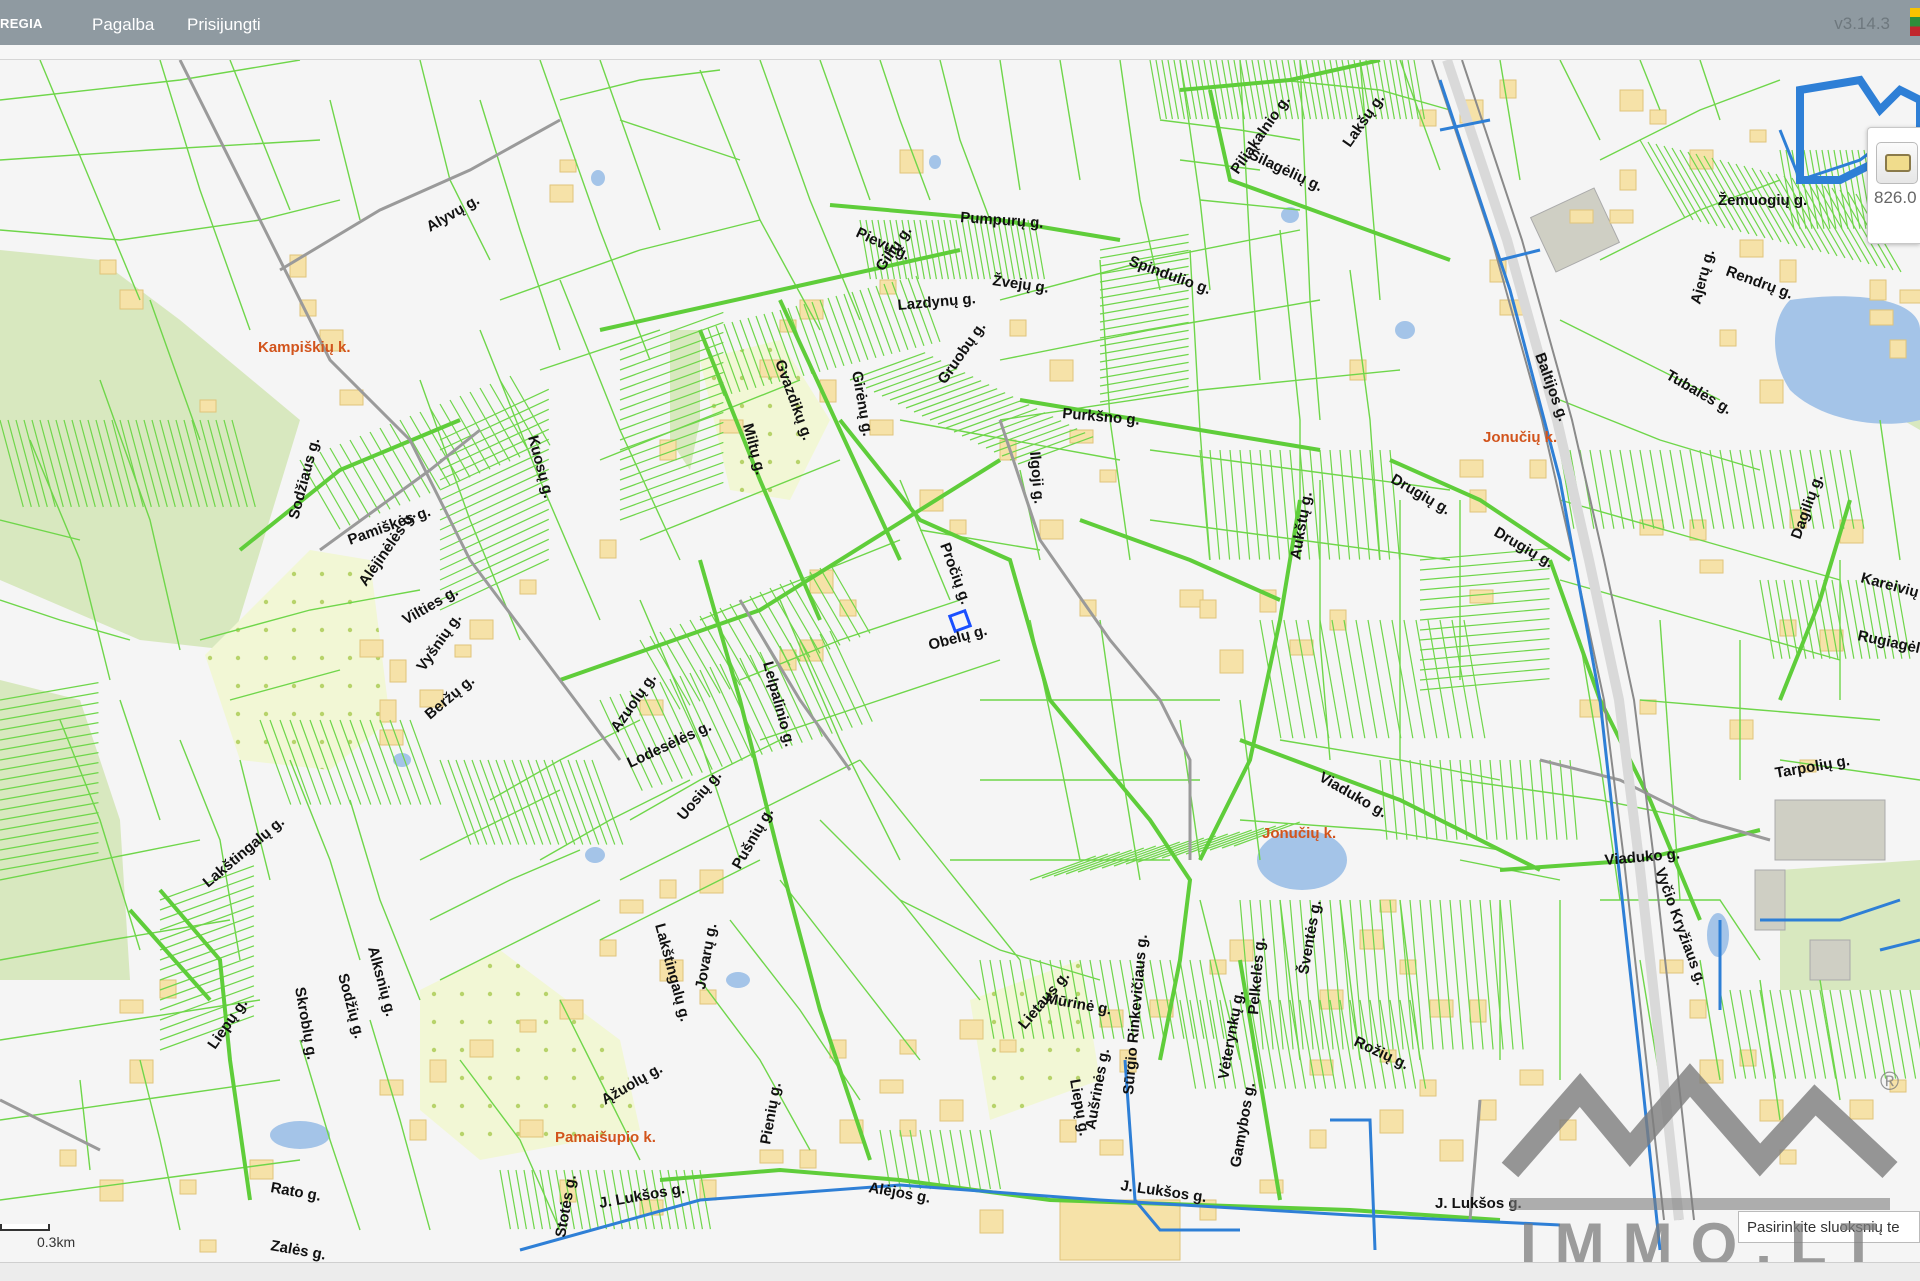  What do you see at coordinates (21, 23) in the screenshot?
I see `app-brand: REGIA` at bounding box center [21, 23].